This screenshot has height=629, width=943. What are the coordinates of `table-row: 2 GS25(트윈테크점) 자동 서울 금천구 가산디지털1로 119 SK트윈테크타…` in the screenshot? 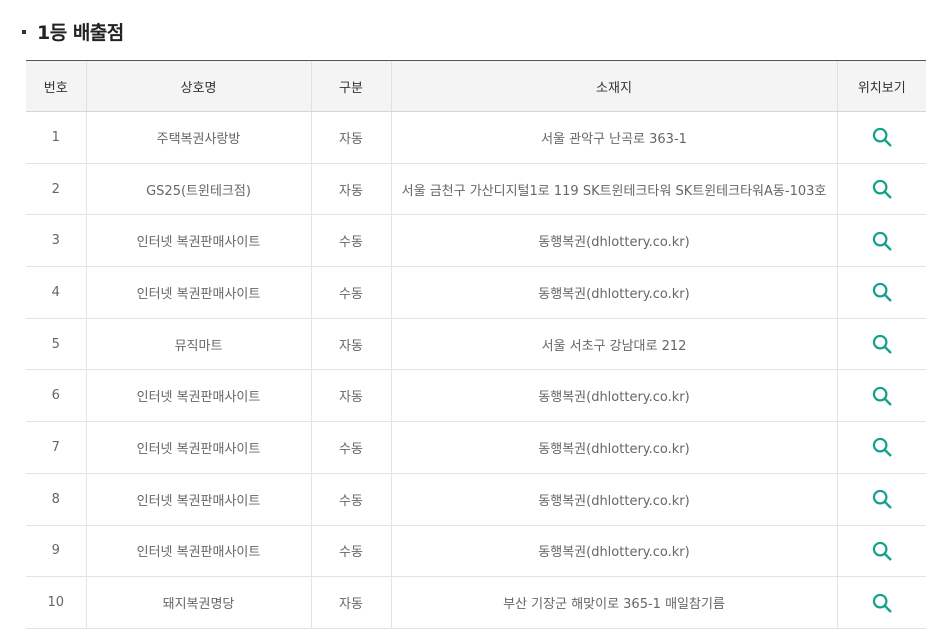 It's located at (476, 189).